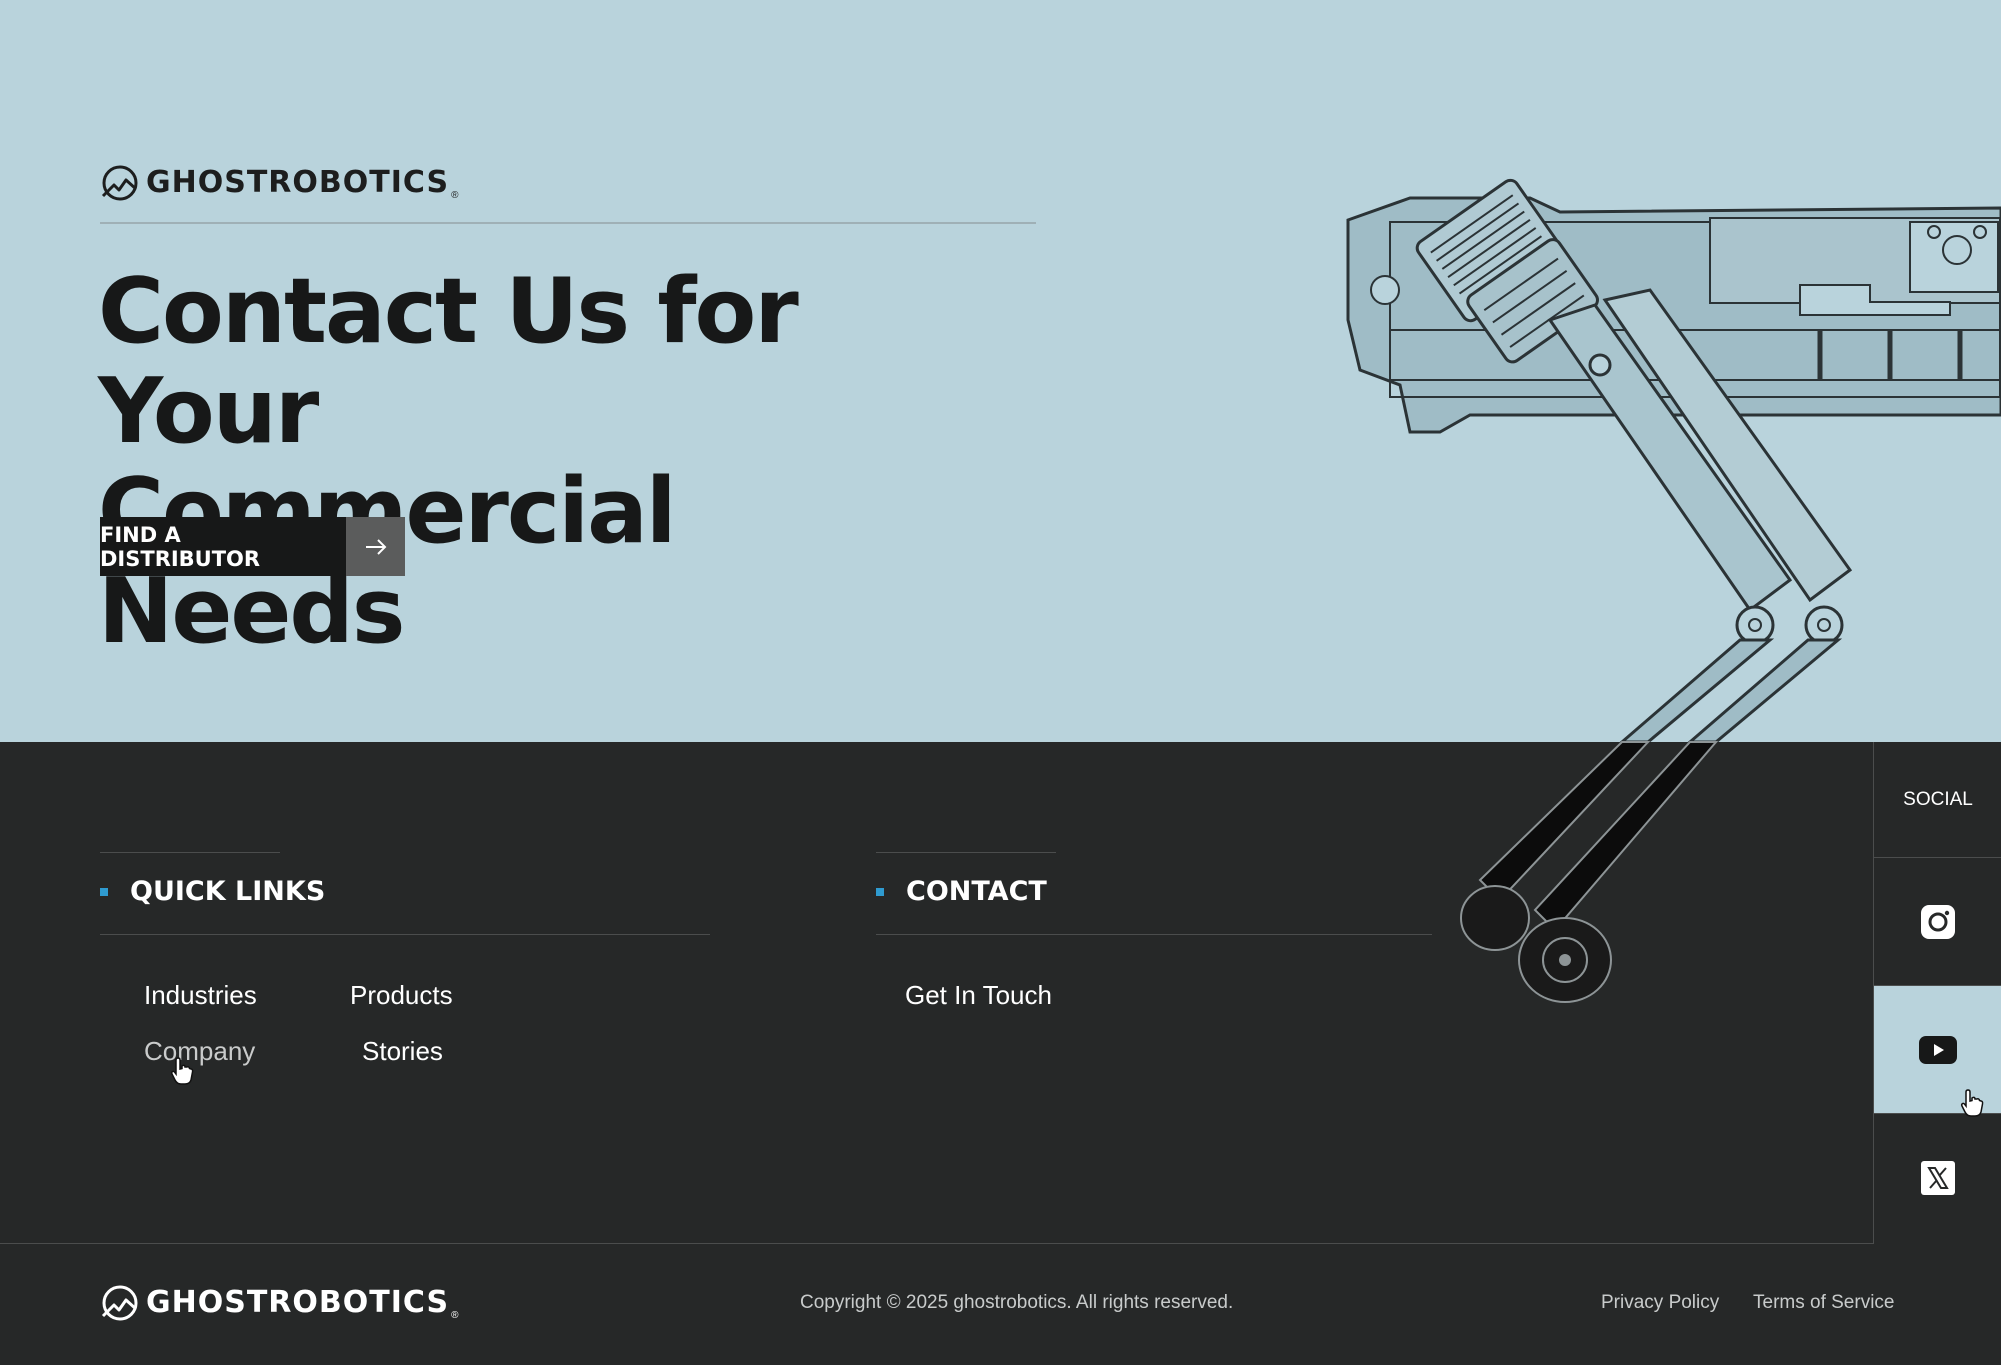 This screenshot has height=1365, width=2001. Describe the element at coordinates (401, 995) in the screenshot. I see `link-products: Products` at that location.